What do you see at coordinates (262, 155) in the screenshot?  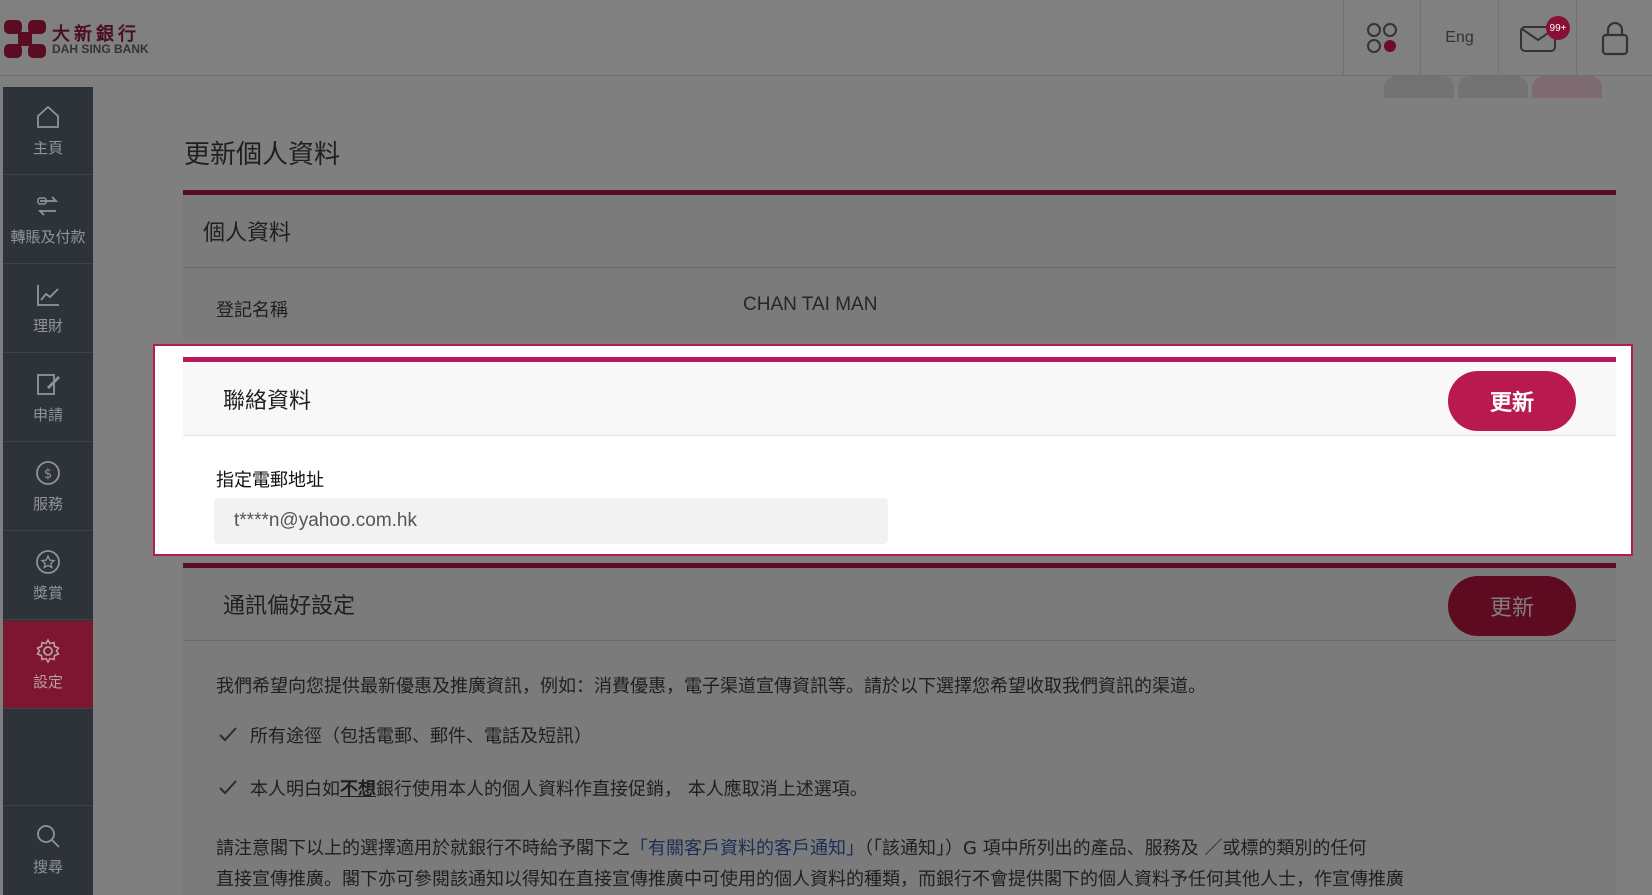 I see `page-title: 更新個人資料` at bounding box center [262, 155].